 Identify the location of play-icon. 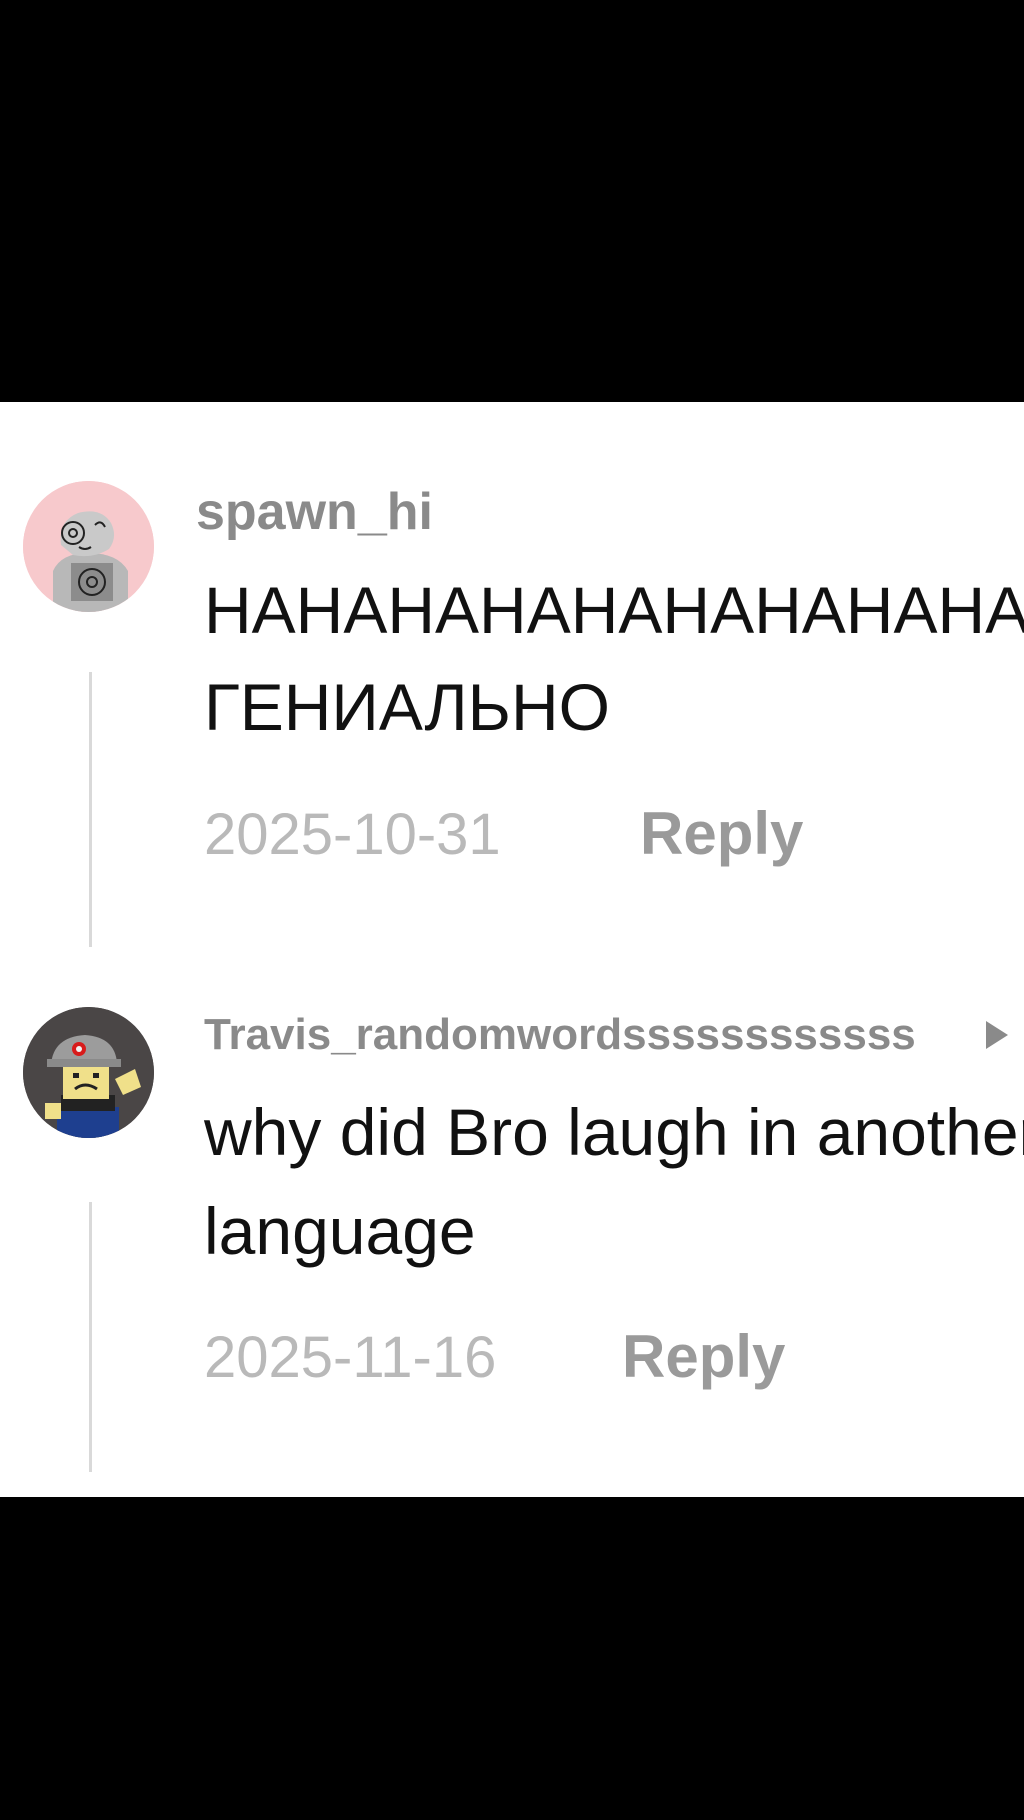
(997, 1035).